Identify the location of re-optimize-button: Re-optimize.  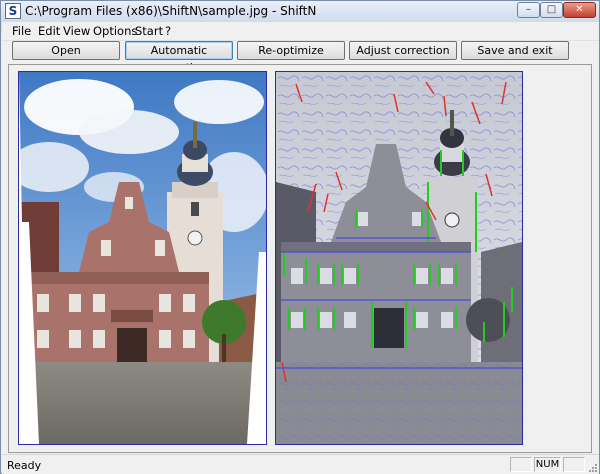
(291, 50).